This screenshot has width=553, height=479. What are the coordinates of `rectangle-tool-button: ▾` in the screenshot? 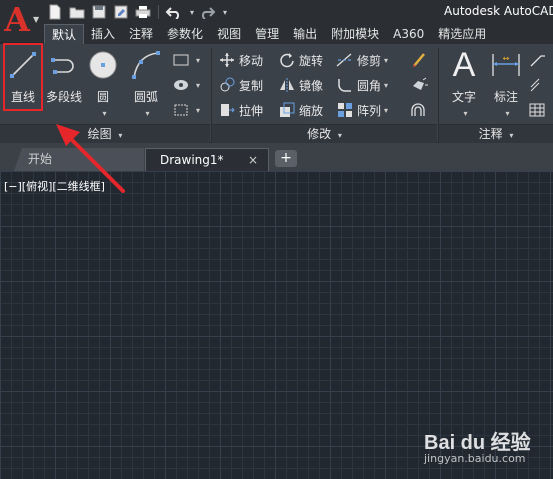 It's located at (186, 60).